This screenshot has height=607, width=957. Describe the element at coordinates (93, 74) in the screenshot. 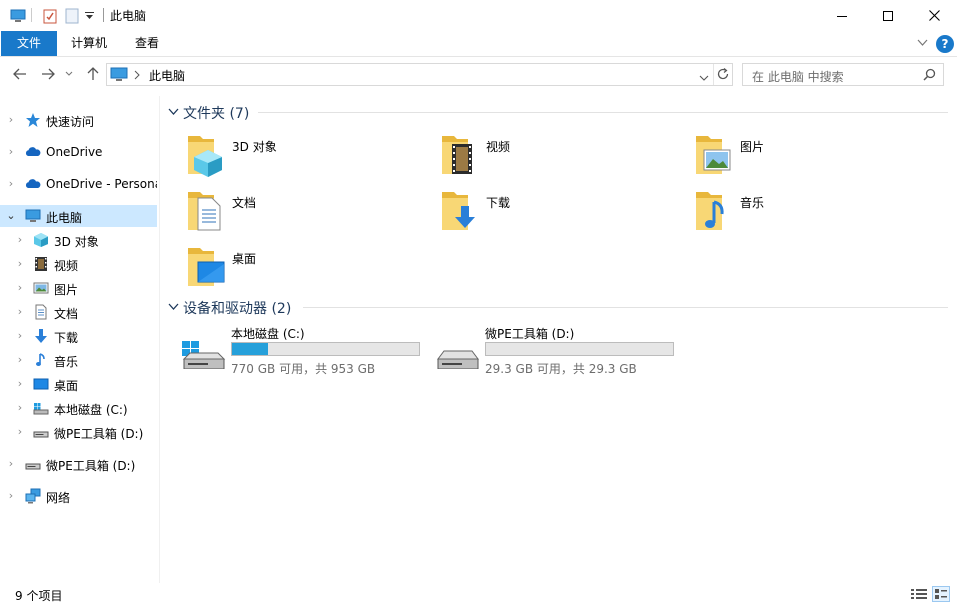

I see `up-button` at that location.